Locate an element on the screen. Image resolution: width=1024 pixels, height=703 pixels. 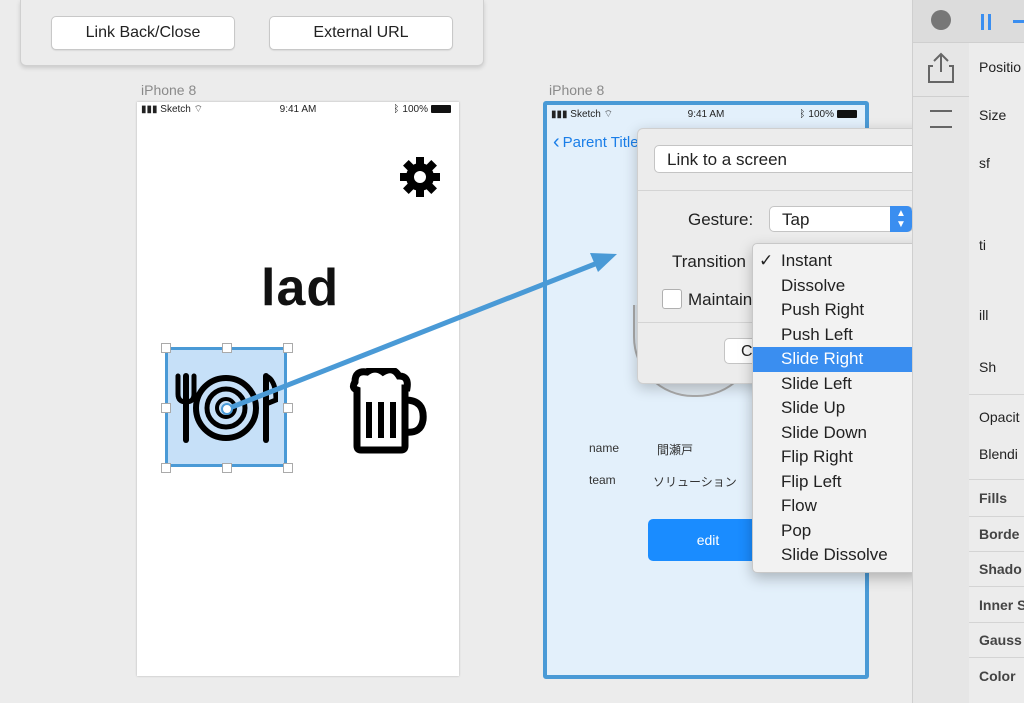
distribute-icon is located at coordinates (1018, 21).